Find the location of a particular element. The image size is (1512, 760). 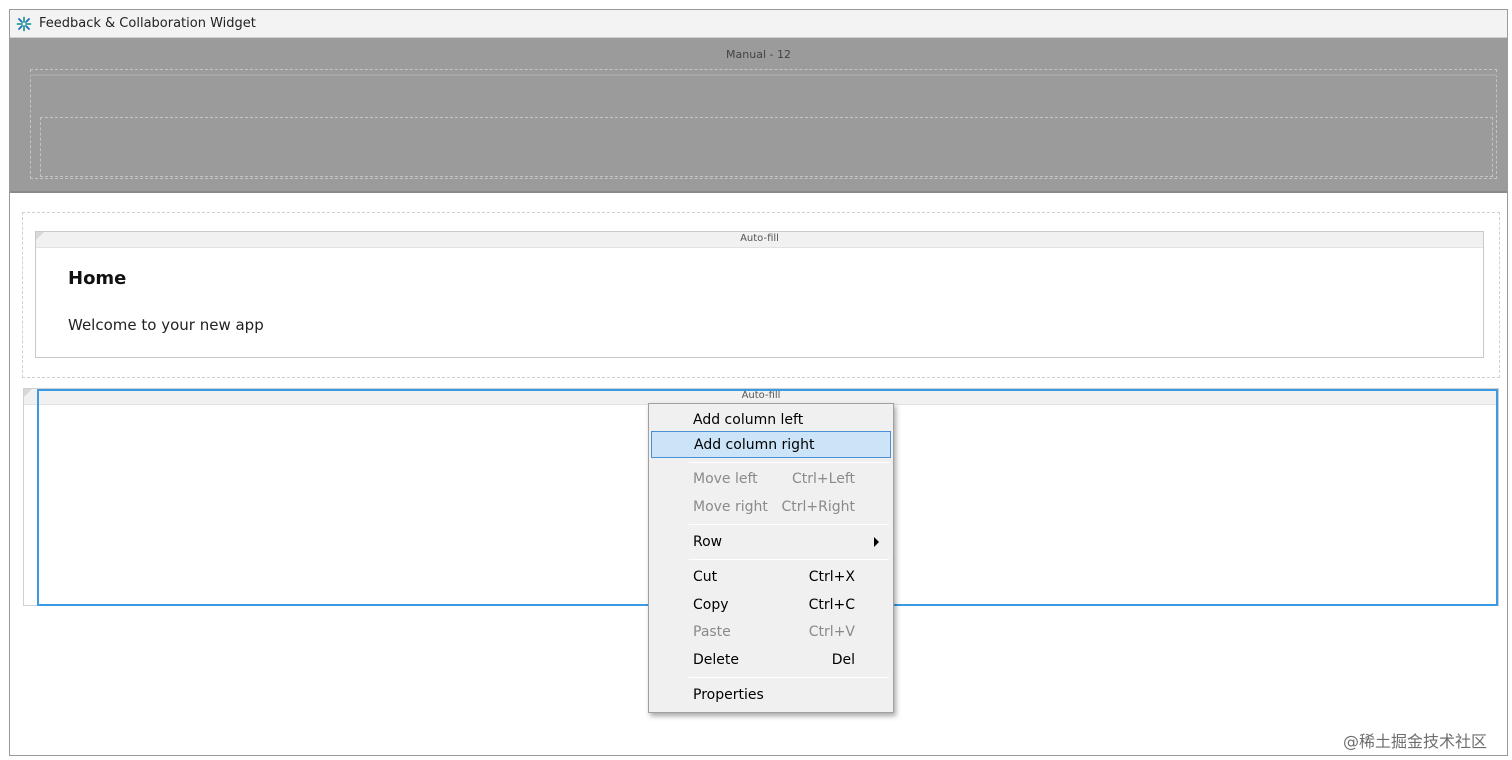

autofill-label: Auto-fill is located at coordinates (759, 238).